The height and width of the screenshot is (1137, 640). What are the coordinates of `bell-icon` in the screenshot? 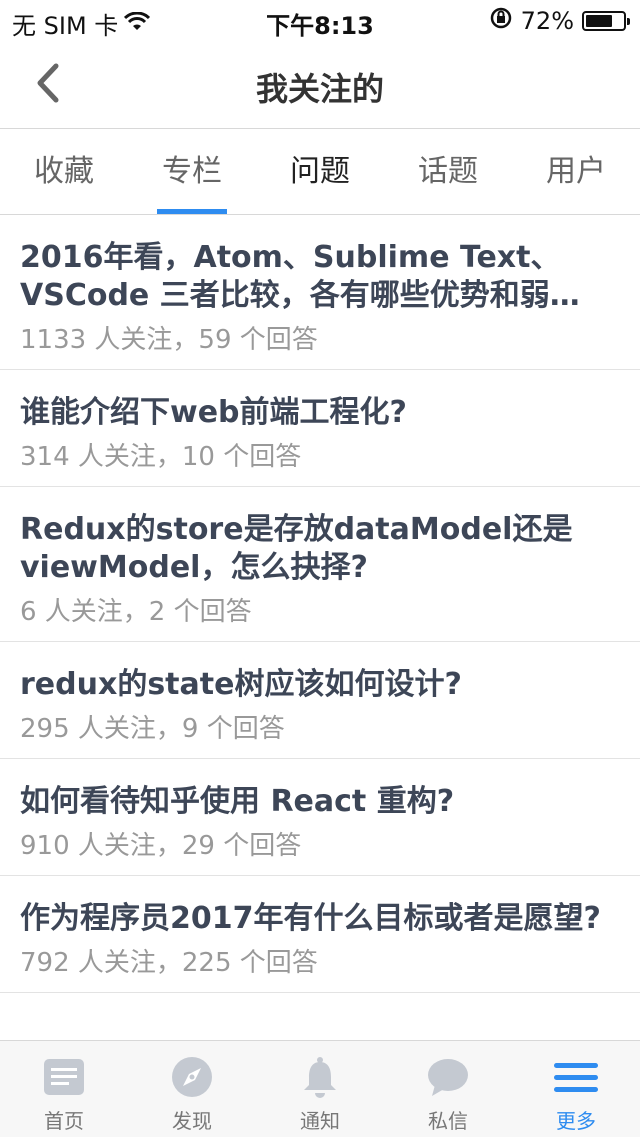 It's located at (320, 1077).